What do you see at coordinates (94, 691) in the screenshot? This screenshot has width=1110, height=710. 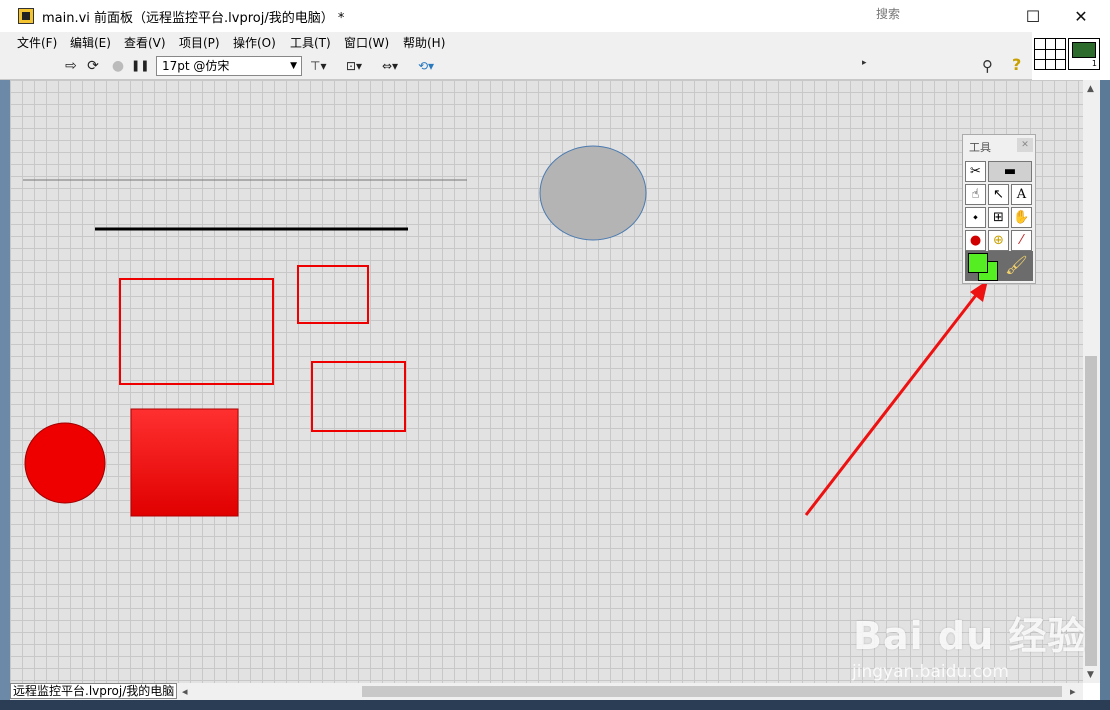 I see `project-path-label: 远程监控平台.lvproj/我的电脑` at bounding box center [94, 691].